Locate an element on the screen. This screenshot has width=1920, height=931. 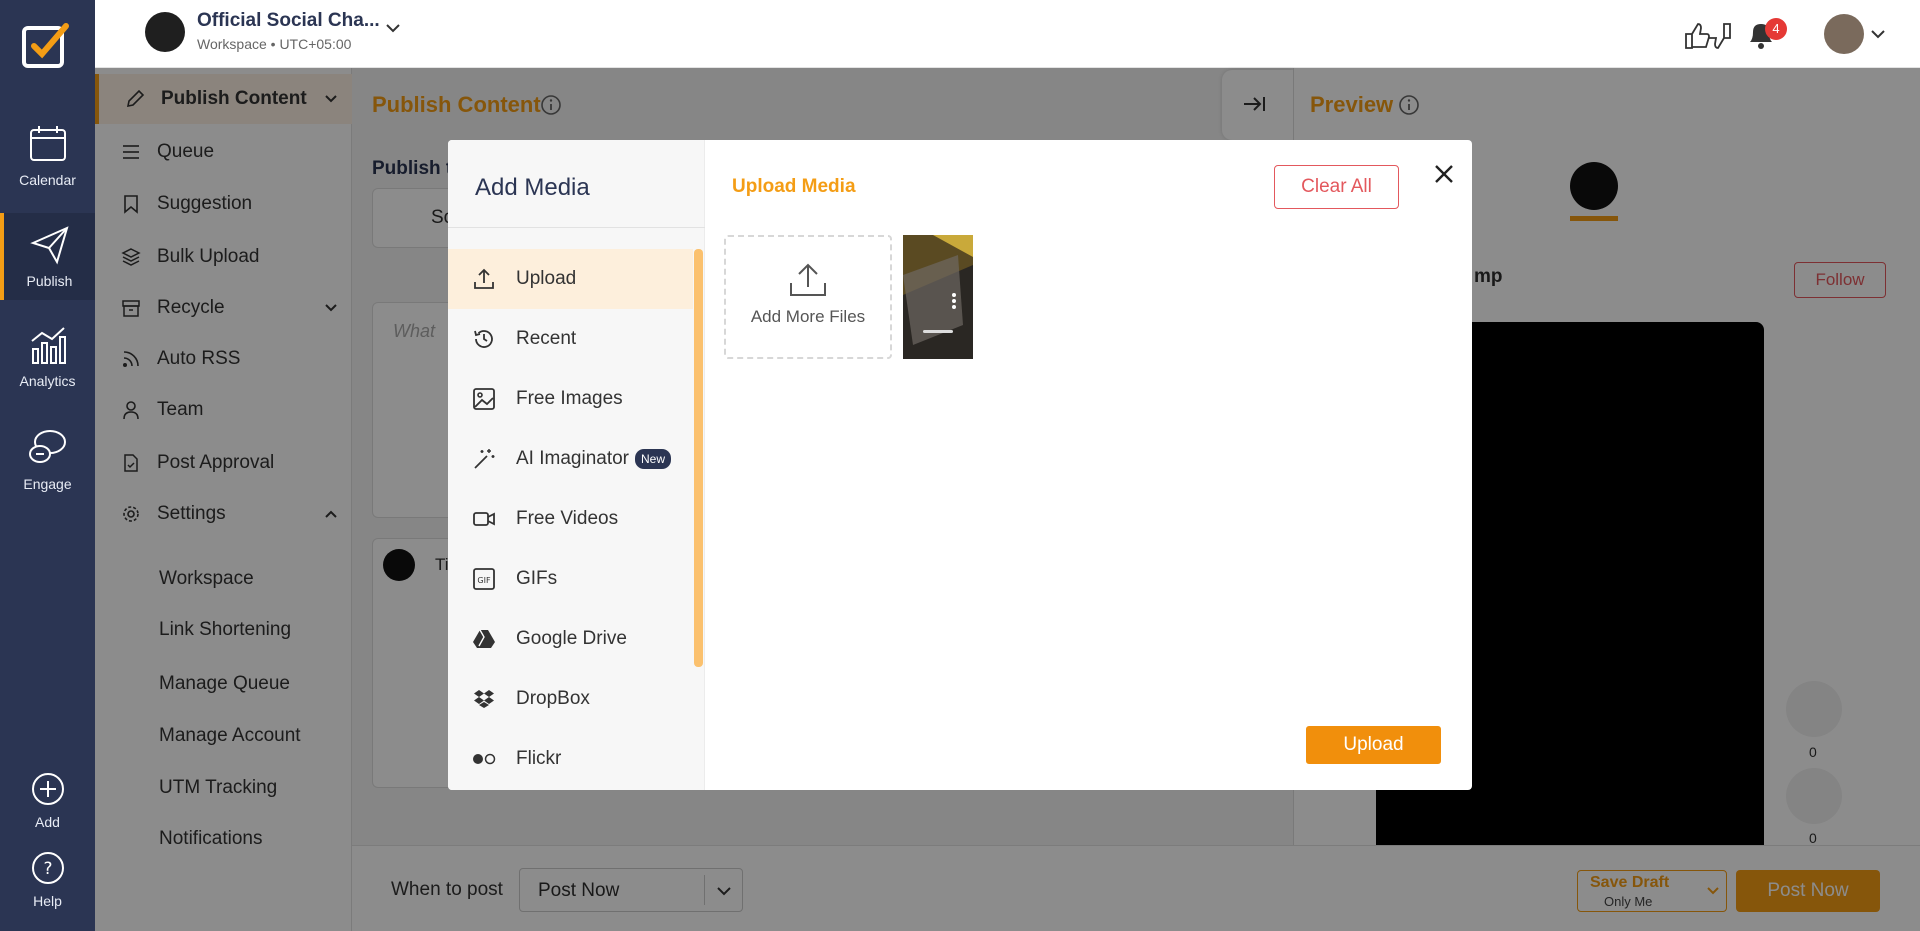
rail-analytics: Analytics is located at coordinates (47, 357).